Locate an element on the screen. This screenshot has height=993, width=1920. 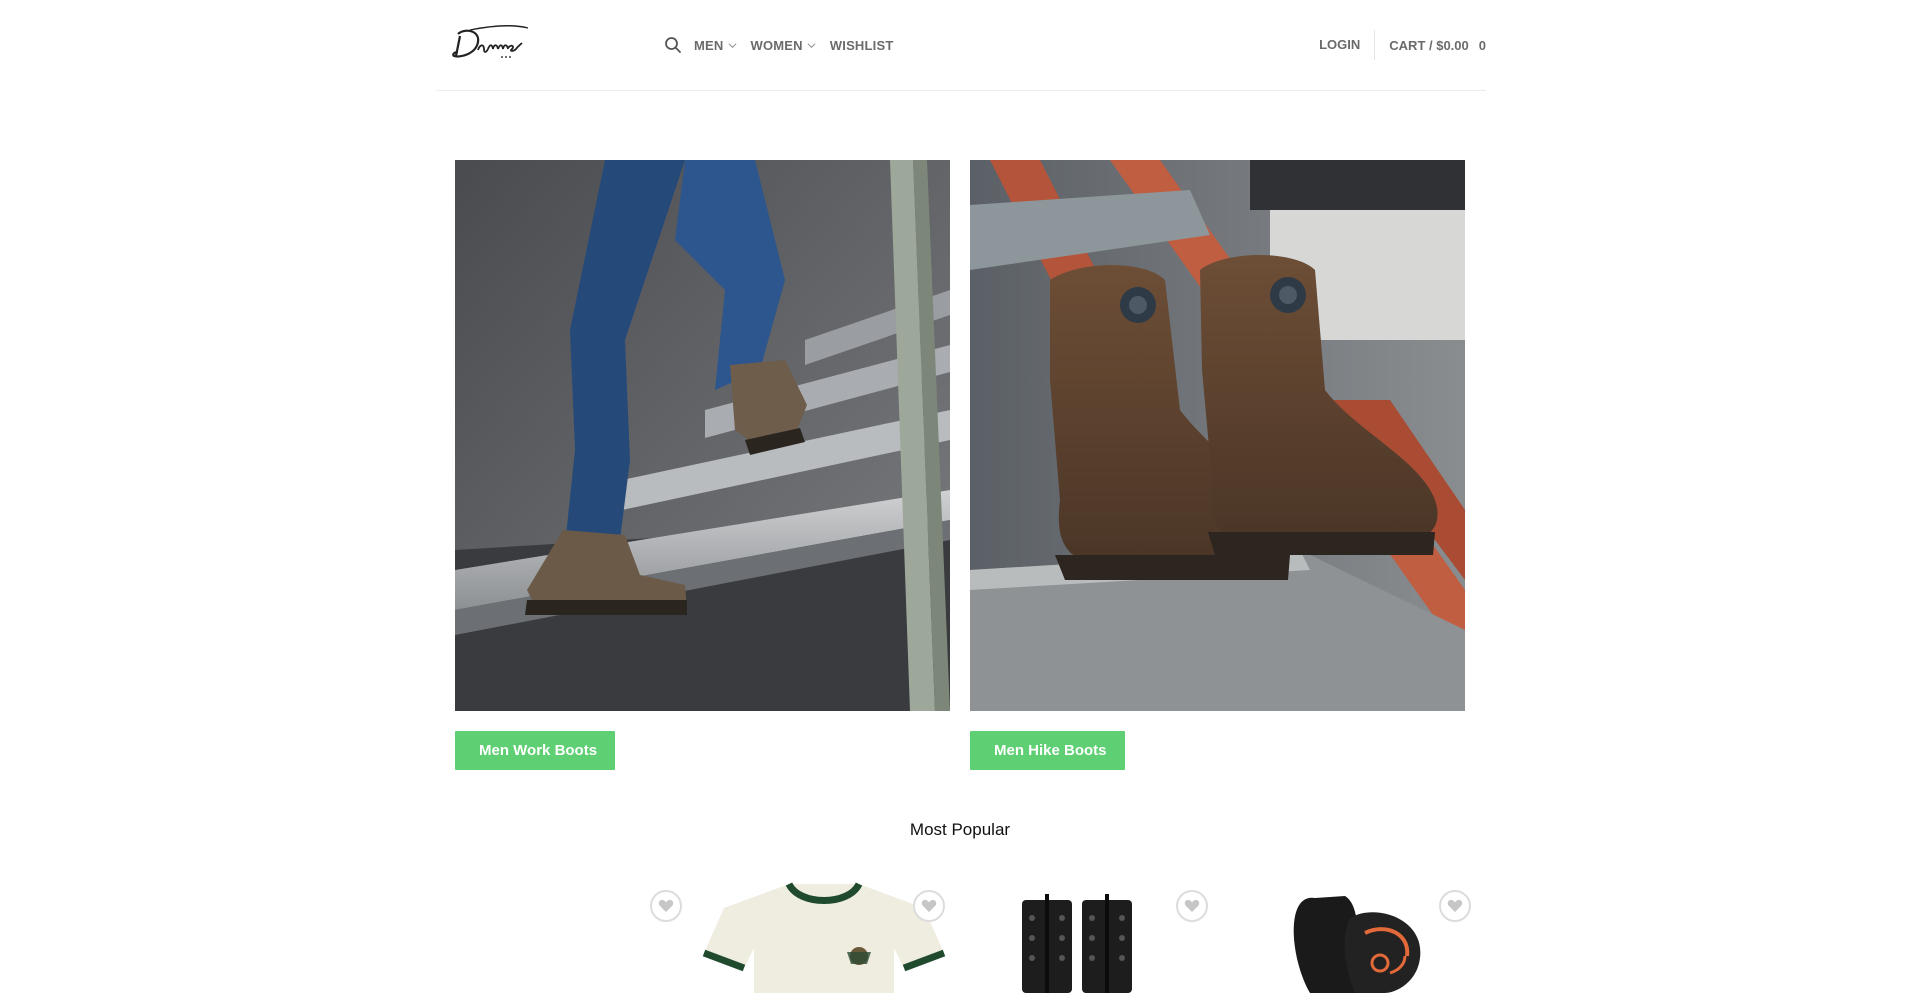
section-title: Most Popular is located at coordinates (960, 829).